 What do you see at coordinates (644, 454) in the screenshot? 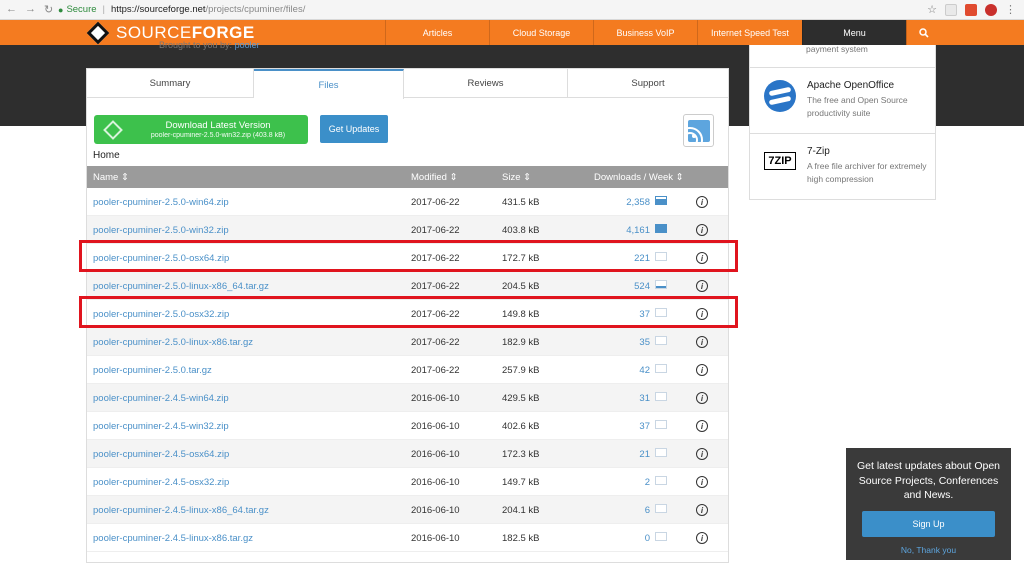
I see `file-downloads: 21` at bounding box center [644, 454].